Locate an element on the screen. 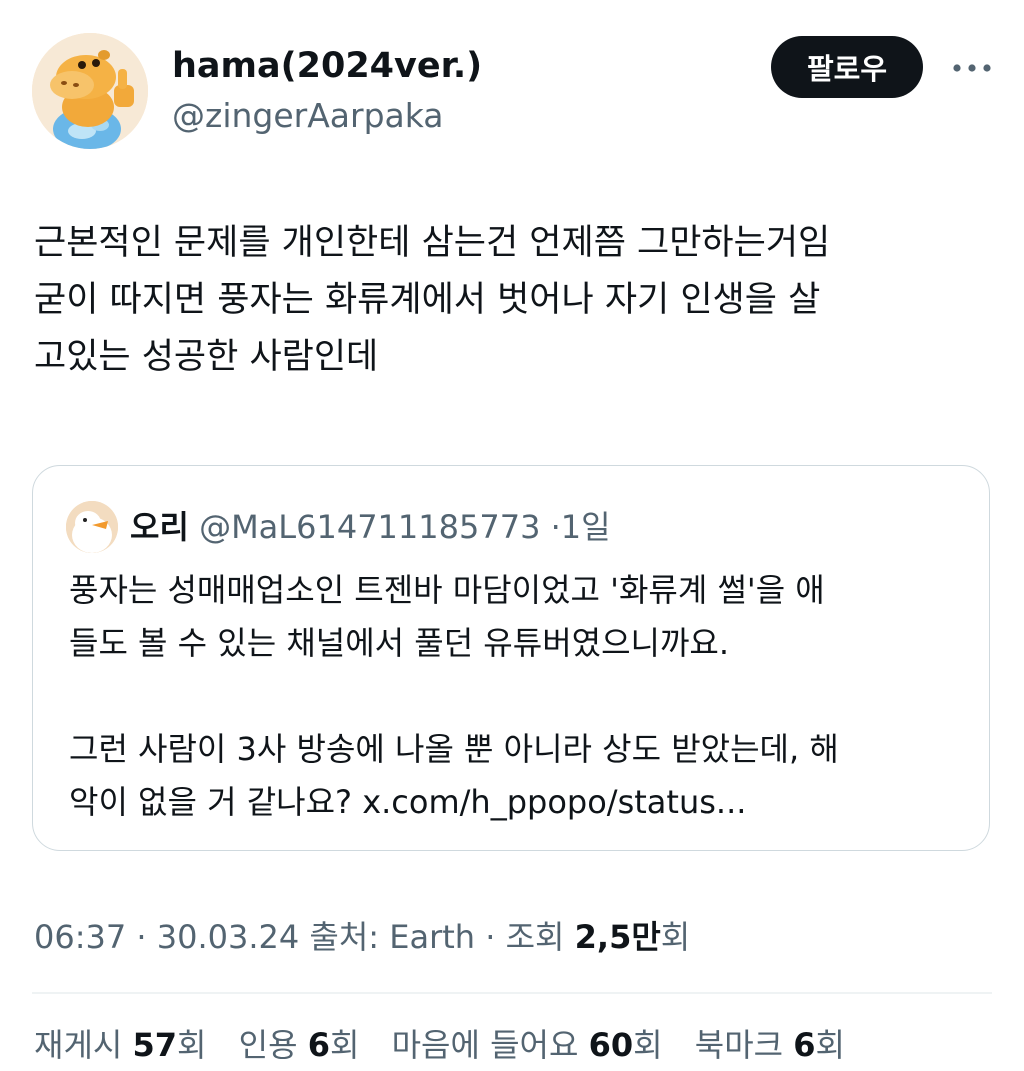 The width and height of the screenshot is (1024, 1071). quoted-line: 들도 볼 수 있는 채널에서 풀던 유튜버였으니까요. is located at coordinates (399, 643).